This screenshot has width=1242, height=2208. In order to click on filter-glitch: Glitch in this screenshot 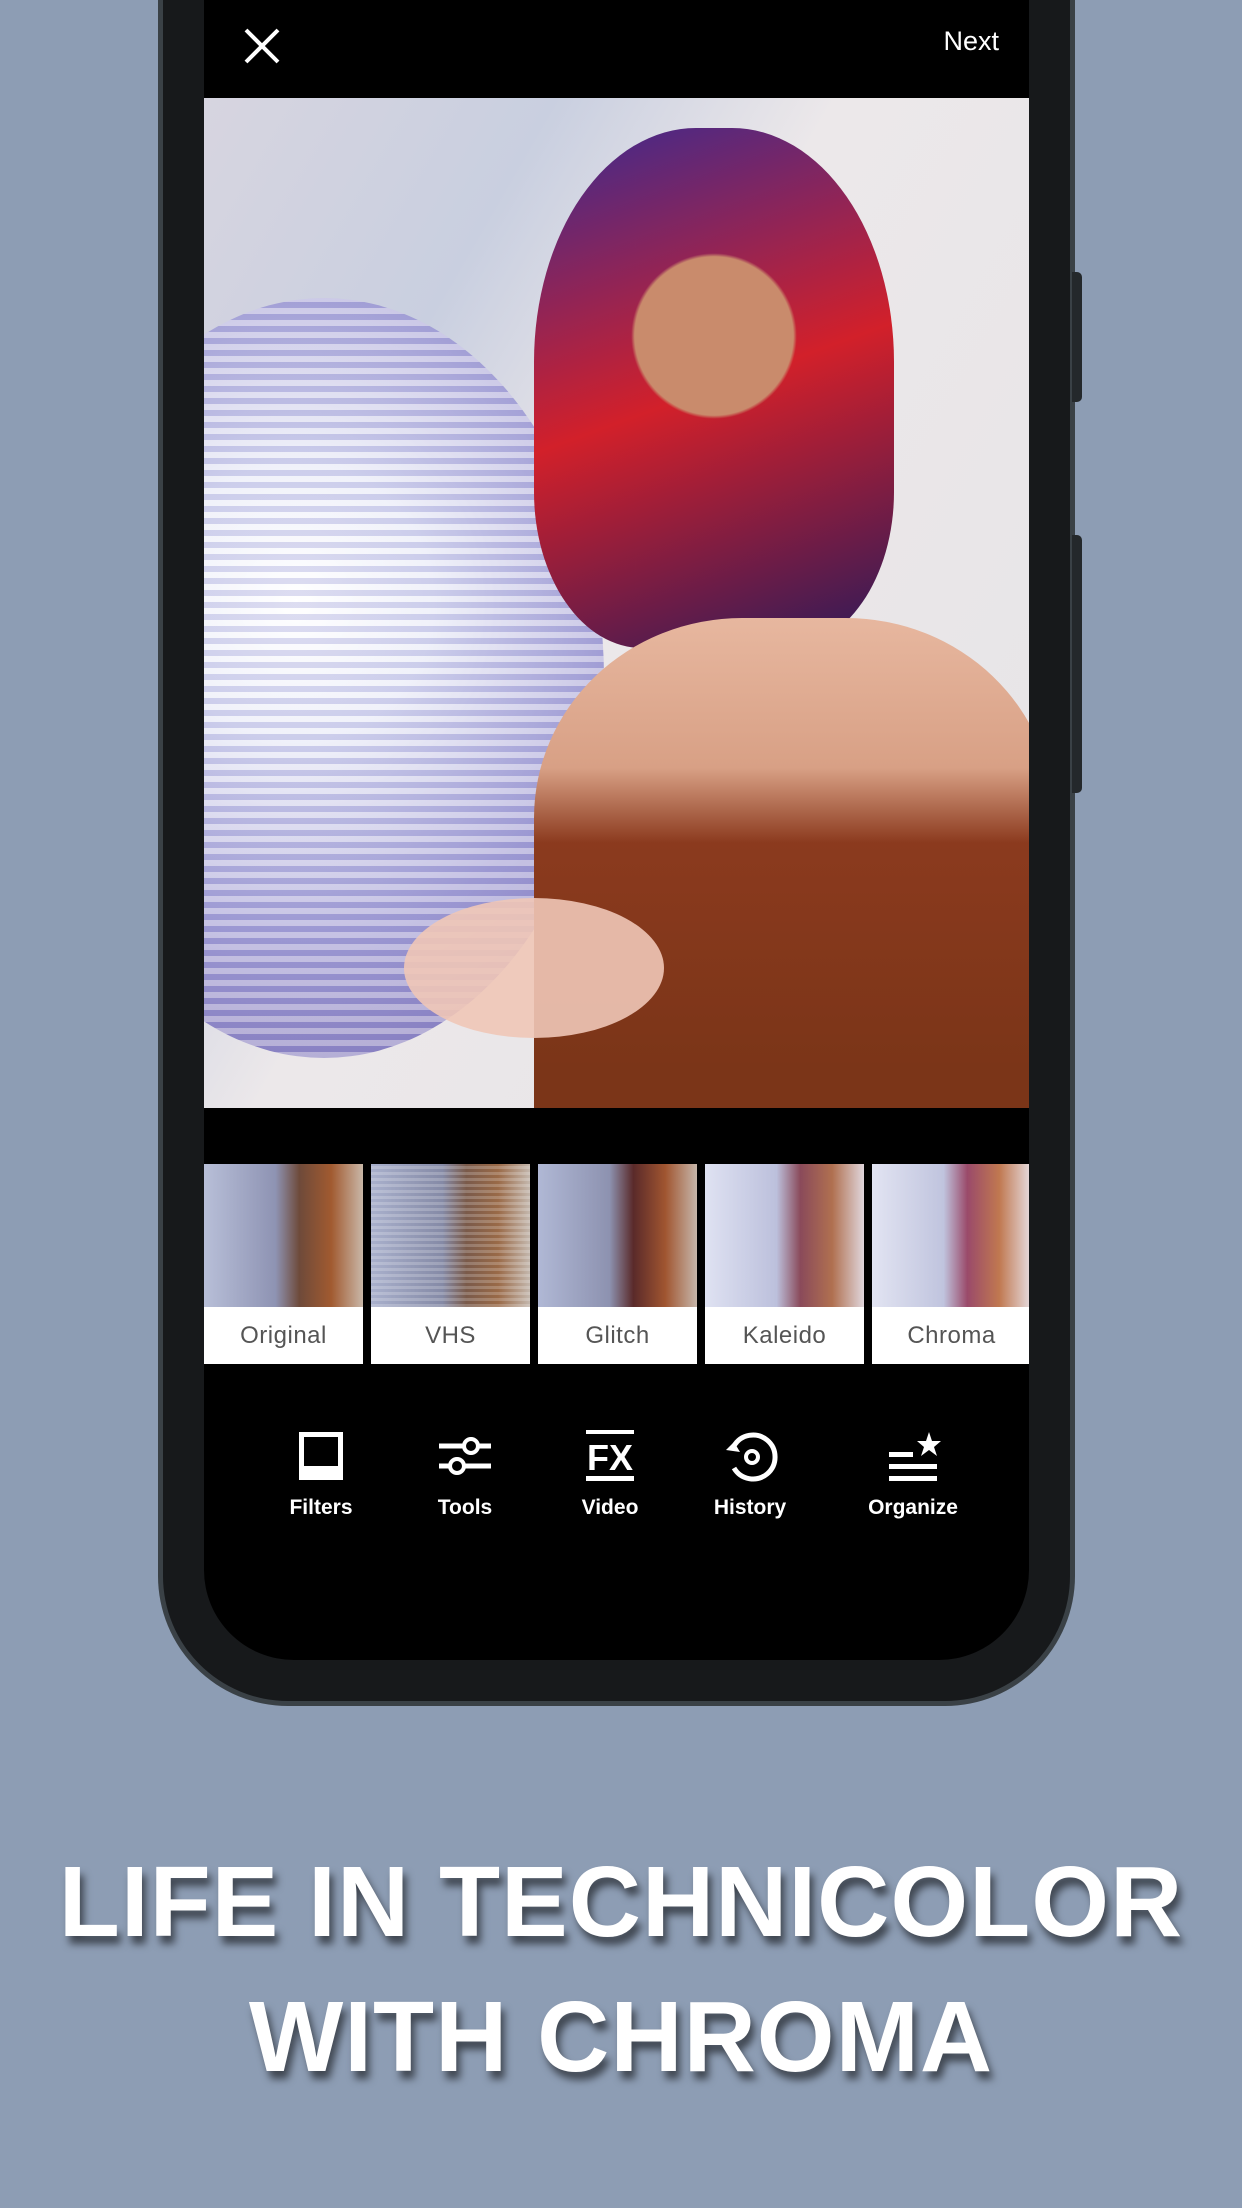, I will do `click(617, 1264)`.